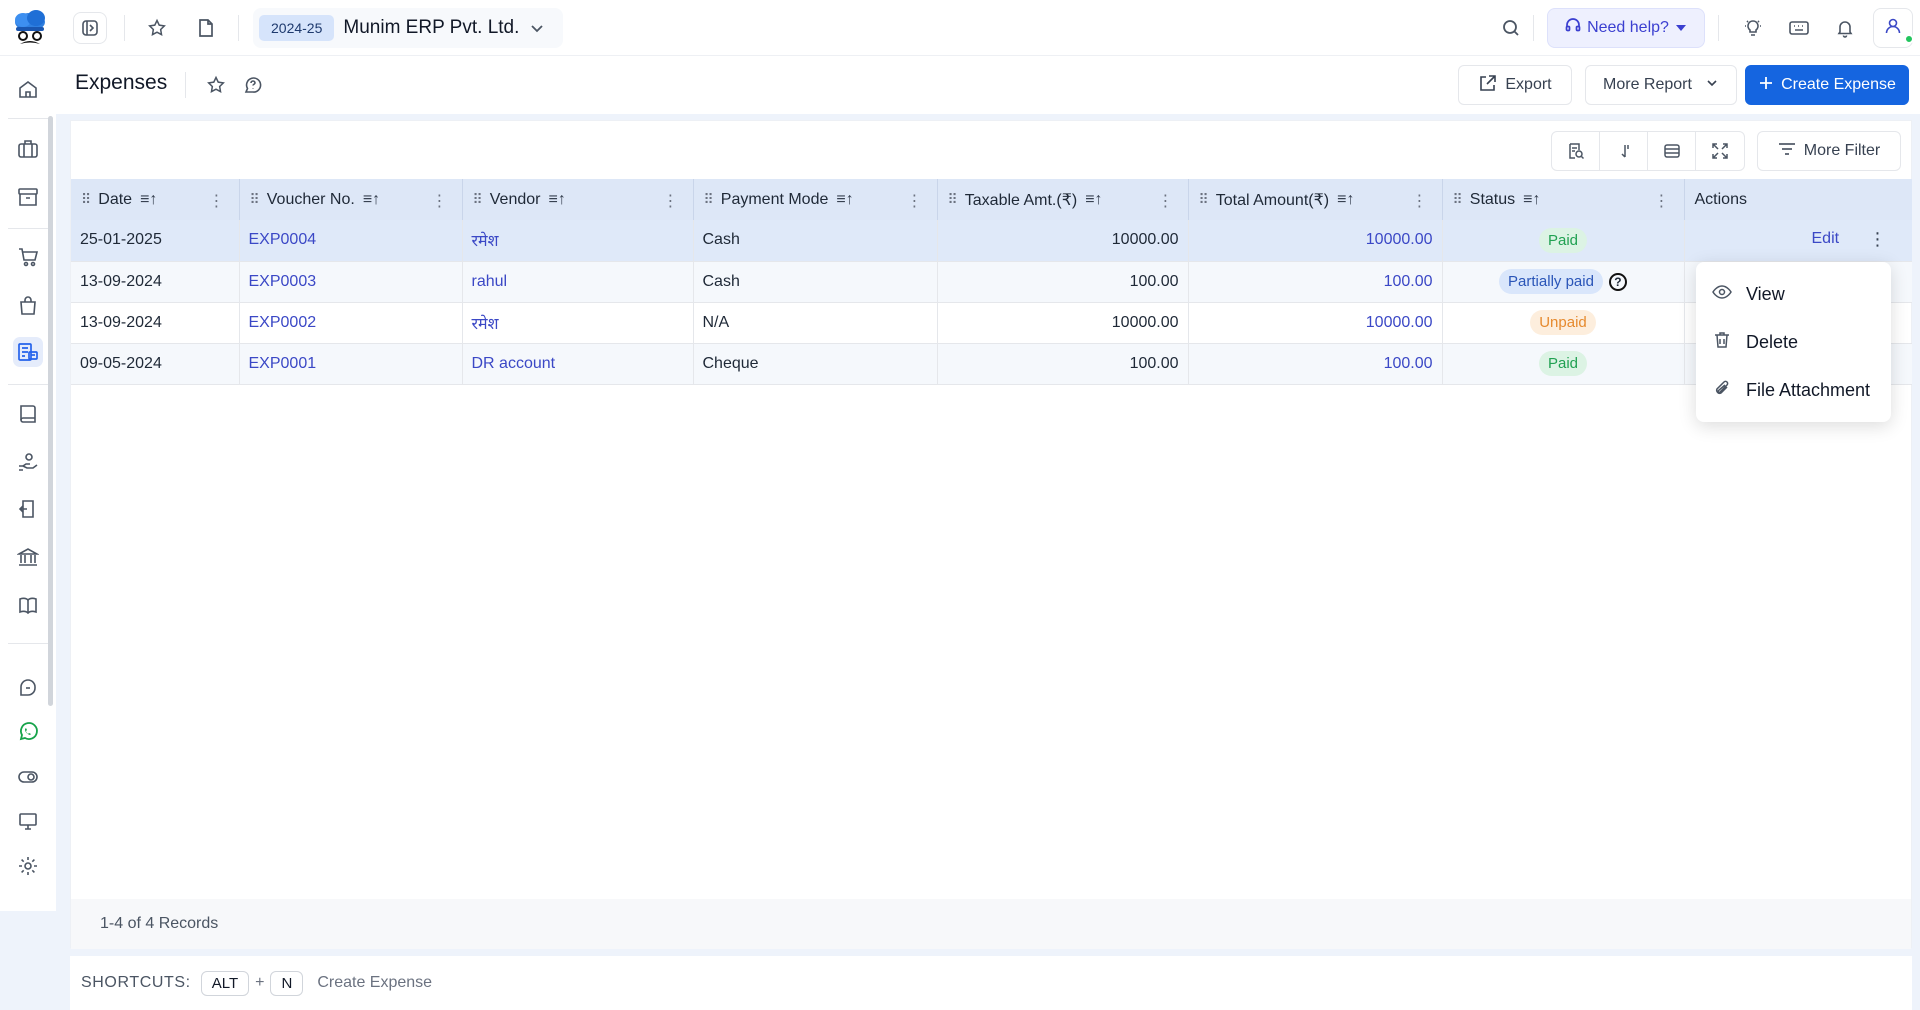 This screenshot has width=1920, height=1010. What do you see at coordinates (28, 557) in the screenshot?
I see `bank-icon` at bounding box center [28, 557].